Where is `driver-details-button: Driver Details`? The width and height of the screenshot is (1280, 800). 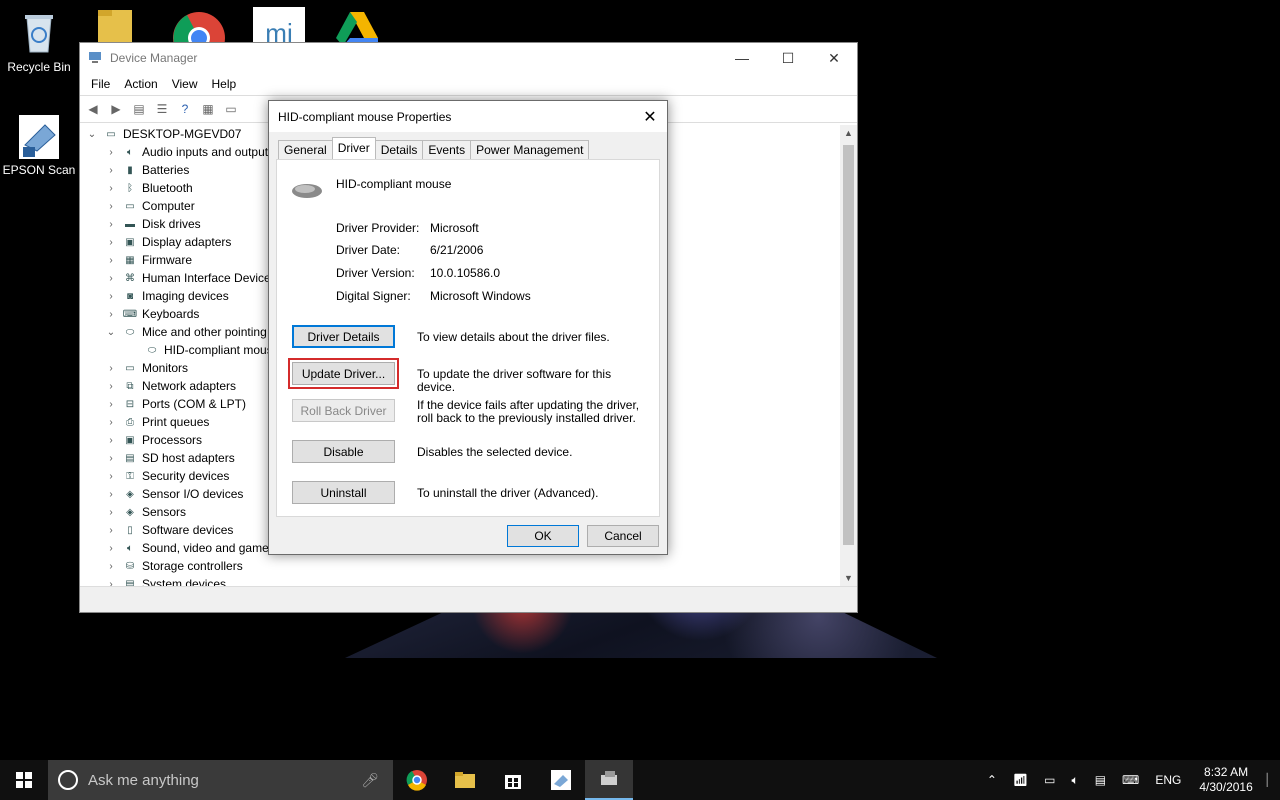 driver-details-button: Driver Details is located at coordinates (343, 336).